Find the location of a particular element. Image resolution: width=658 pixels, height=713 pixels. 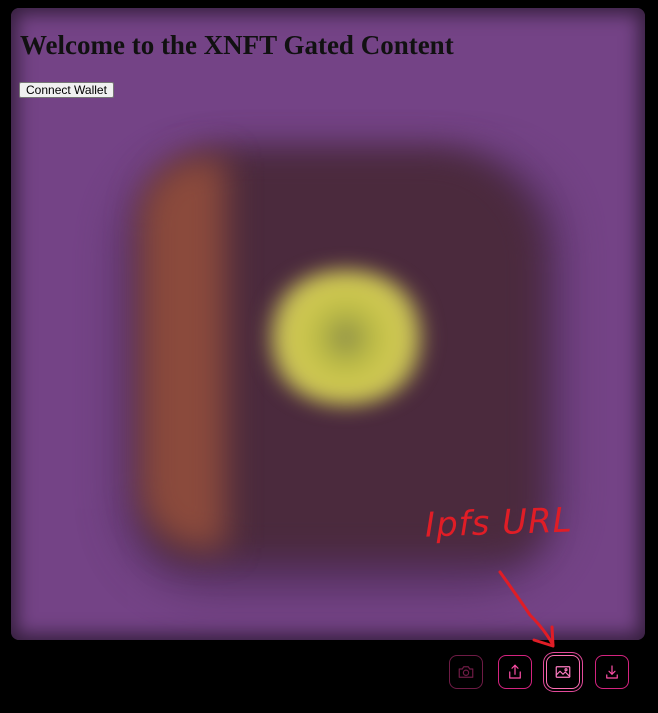

annotation-label: Ipfs URL is located at coordinates (499, 523).